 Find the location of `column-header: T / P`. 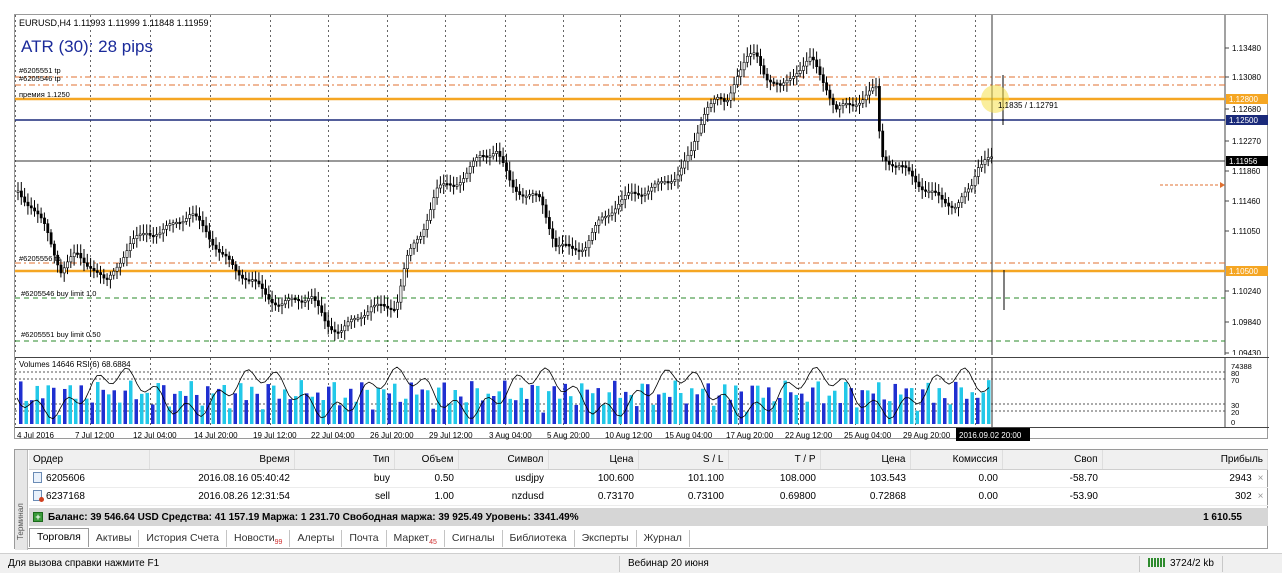

column-header: T / P is located at coordinates (774, 460).